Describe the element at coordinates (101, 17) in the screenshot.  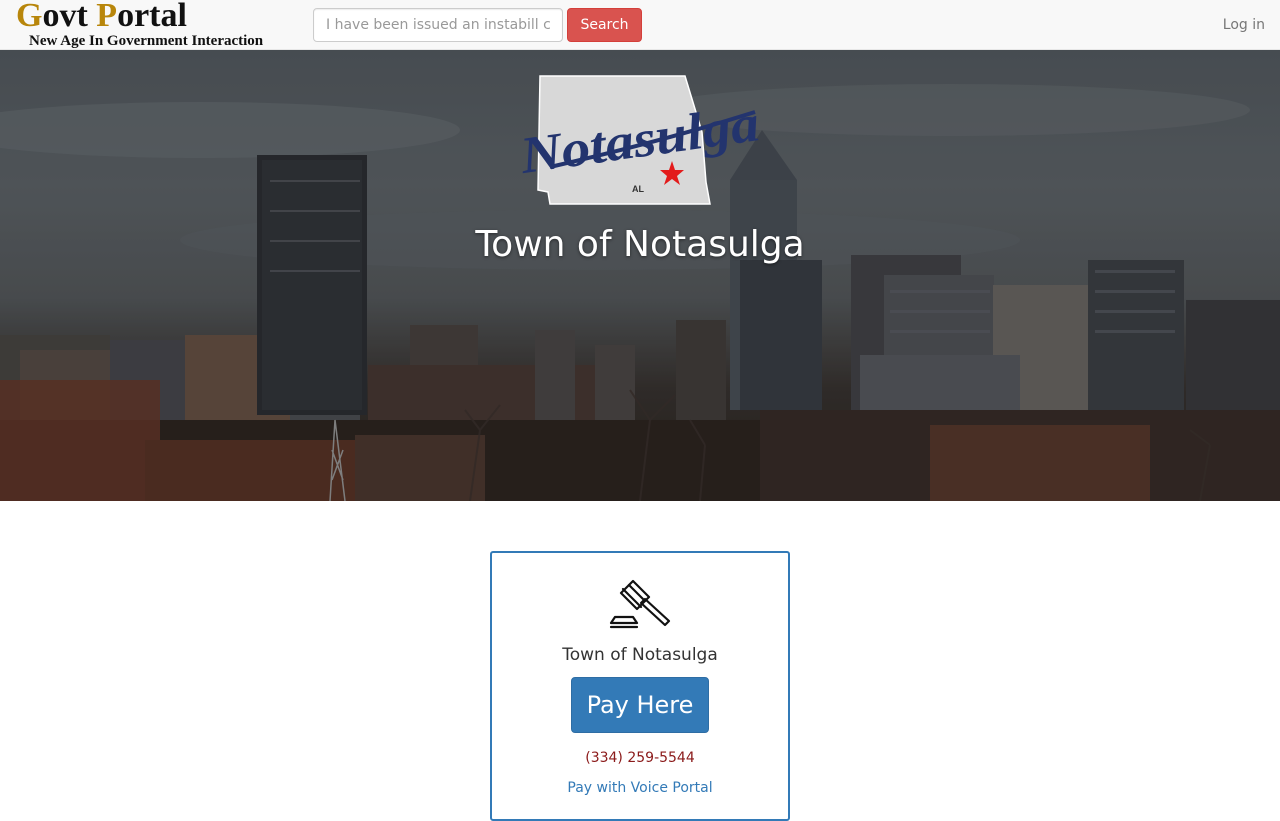
I see `brand-title: Govt Portal` at that location.